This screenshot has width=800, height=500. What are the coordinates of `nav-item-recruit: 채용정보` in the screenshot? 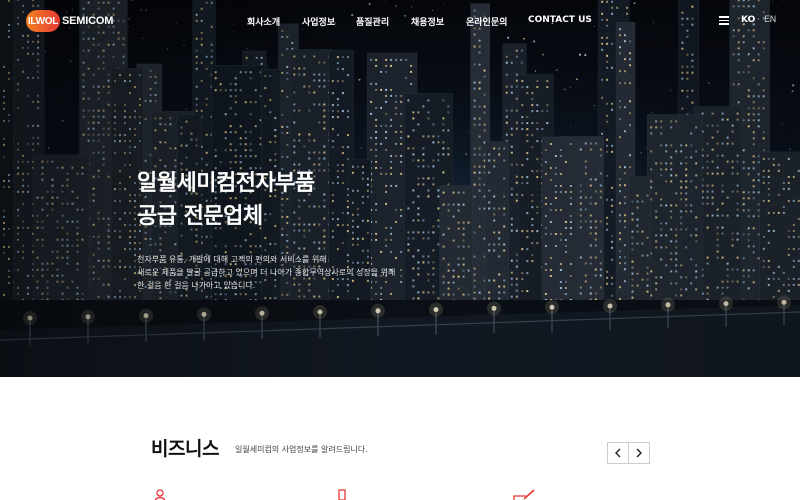 It's located at (427, 21).